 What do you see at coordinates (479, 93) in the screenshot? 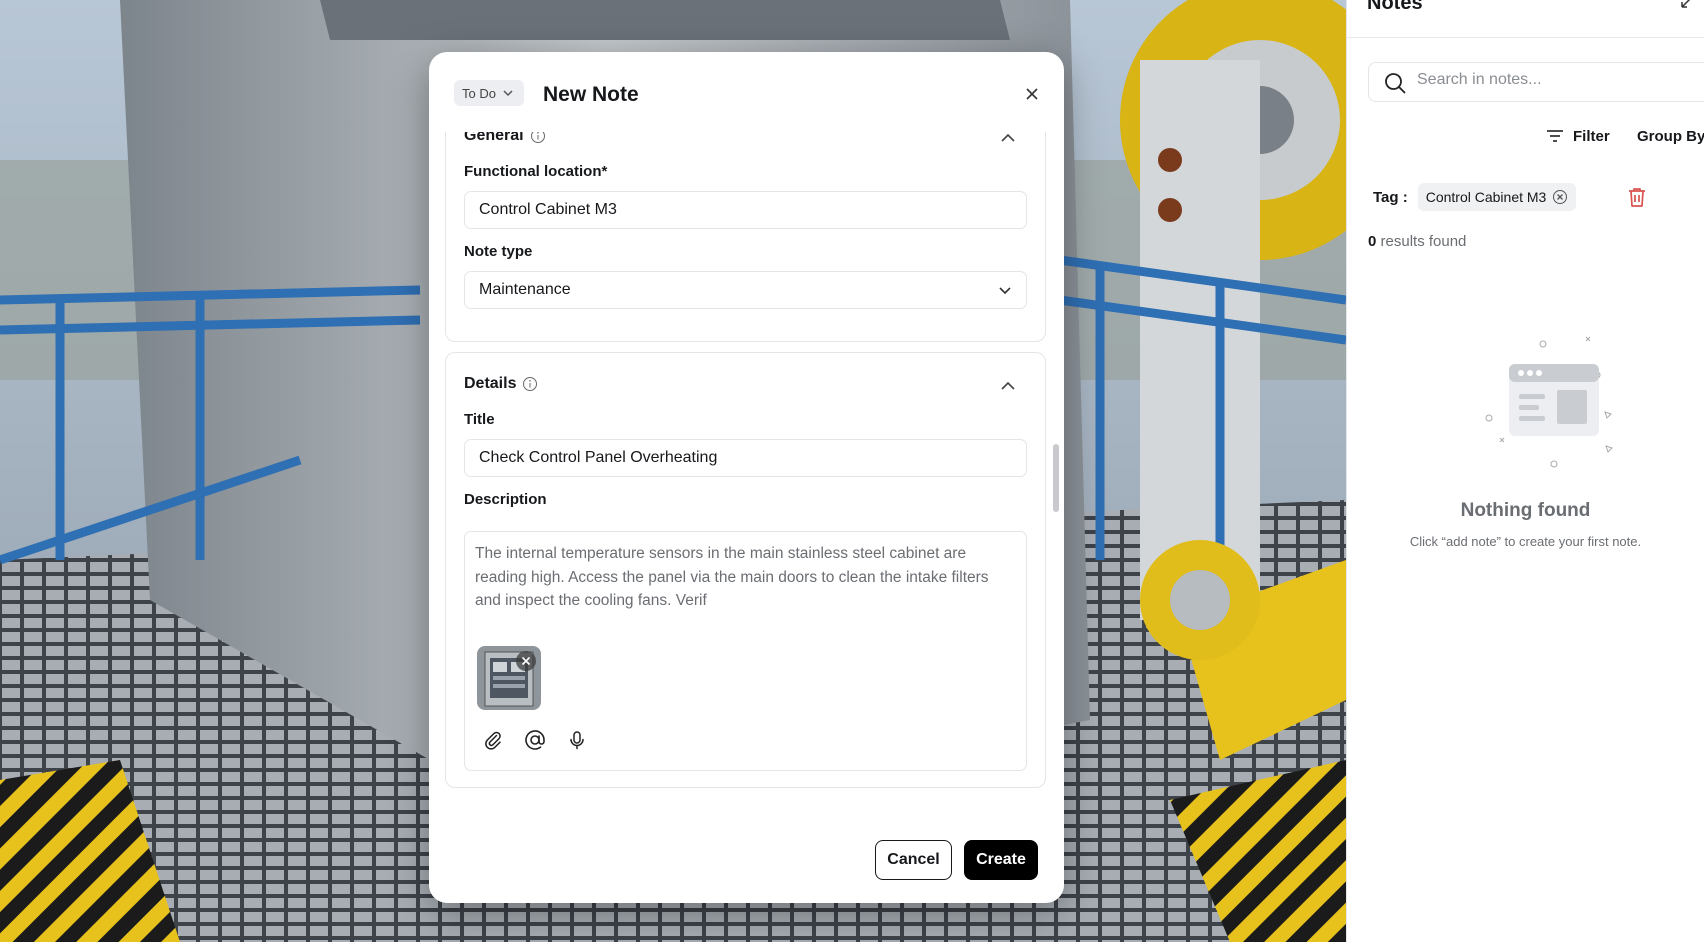
I see `status-label: To Do` at bounding box center [479, 93].